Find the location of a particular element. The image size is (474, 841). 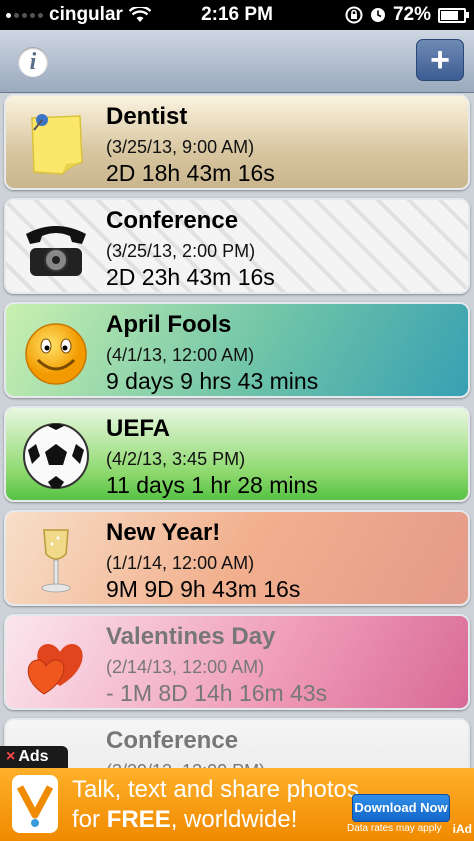

event-date: (2/14/13, 12:00 AM) is located at coordinates (185, 667).